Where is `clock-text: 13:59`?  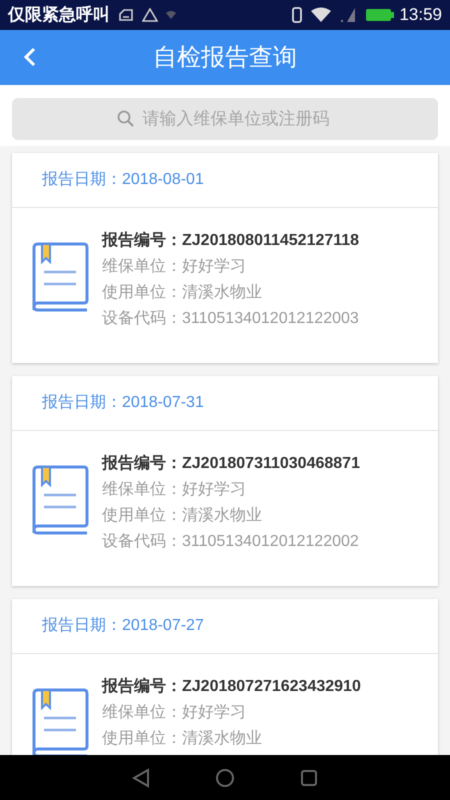 clock-text: 13:59 is located at coordinates (420, 15).